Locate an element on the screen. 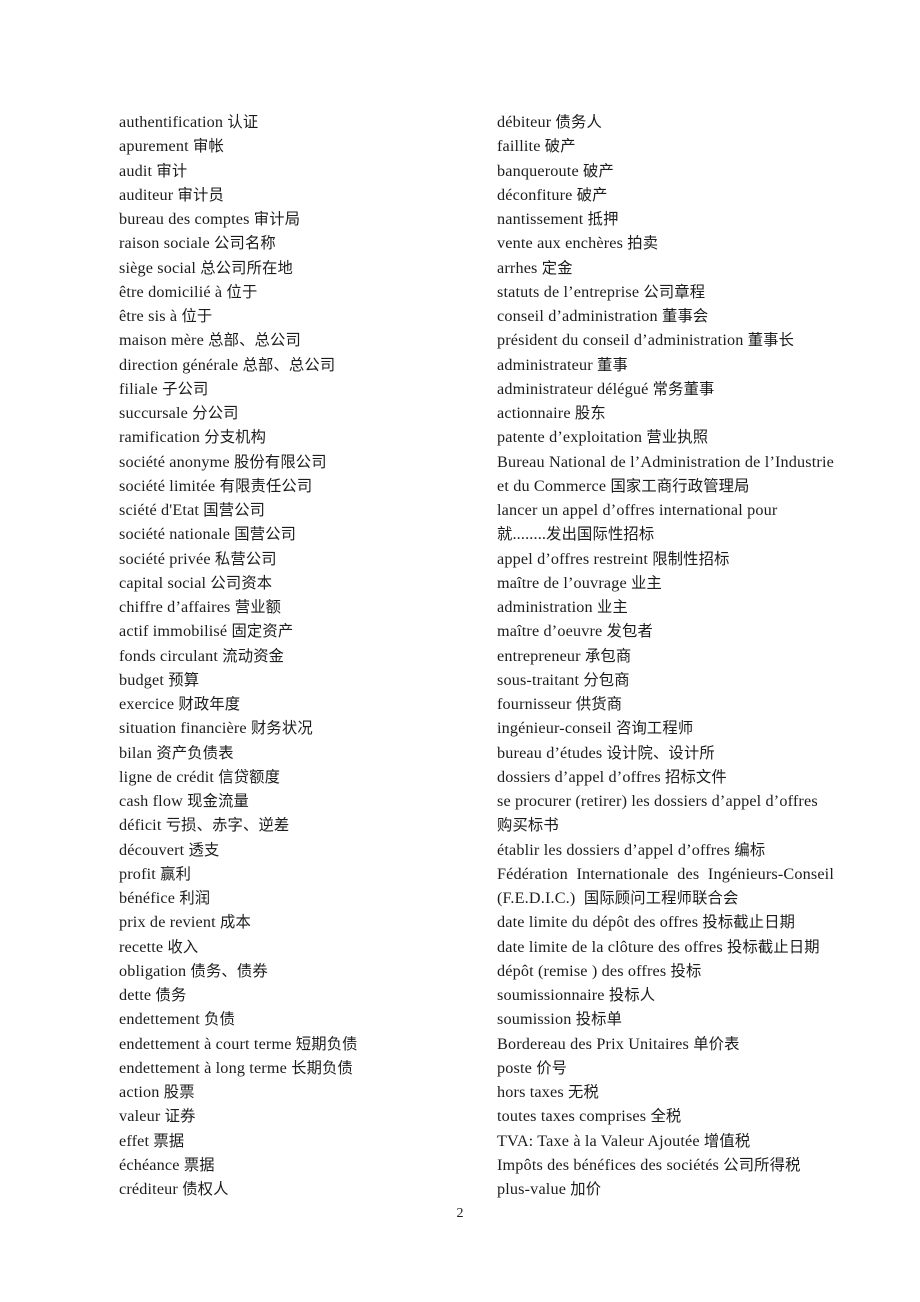 The height and width of the screenshot is (1302, 920). glossary-entry: authentification 认证 is located at coordinates (189, 122).